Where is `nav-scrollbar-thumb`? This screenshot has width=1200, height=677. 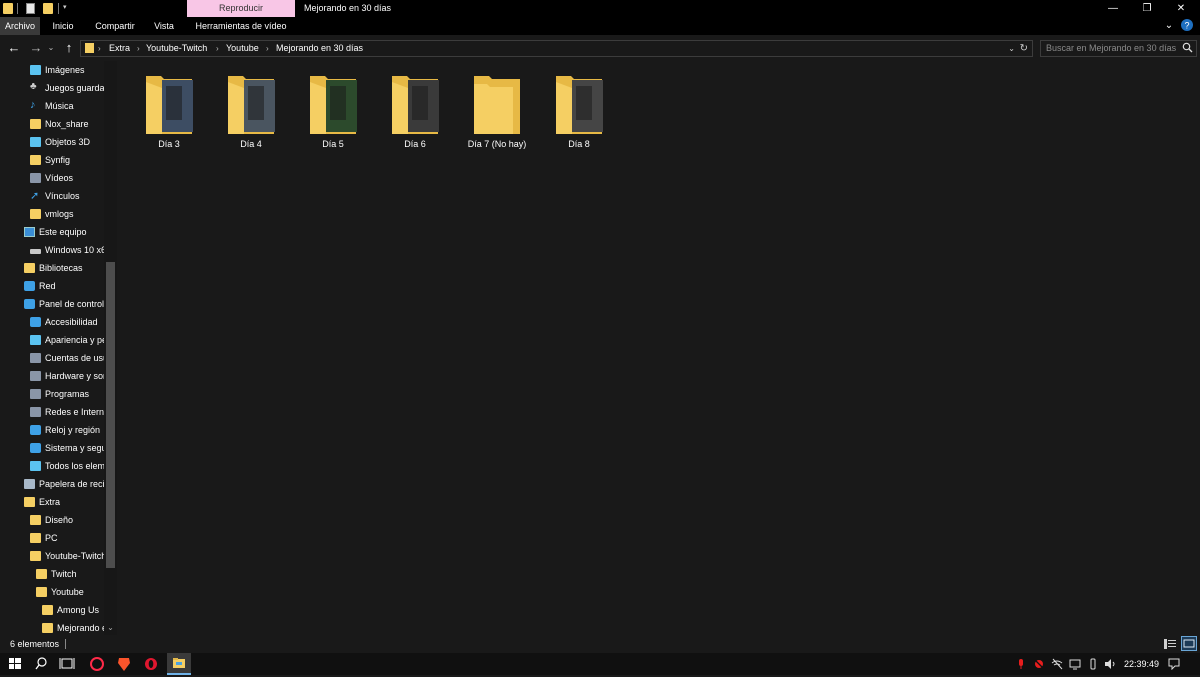
nav-scrollbar-thumb is located at coordinates (110, 415).